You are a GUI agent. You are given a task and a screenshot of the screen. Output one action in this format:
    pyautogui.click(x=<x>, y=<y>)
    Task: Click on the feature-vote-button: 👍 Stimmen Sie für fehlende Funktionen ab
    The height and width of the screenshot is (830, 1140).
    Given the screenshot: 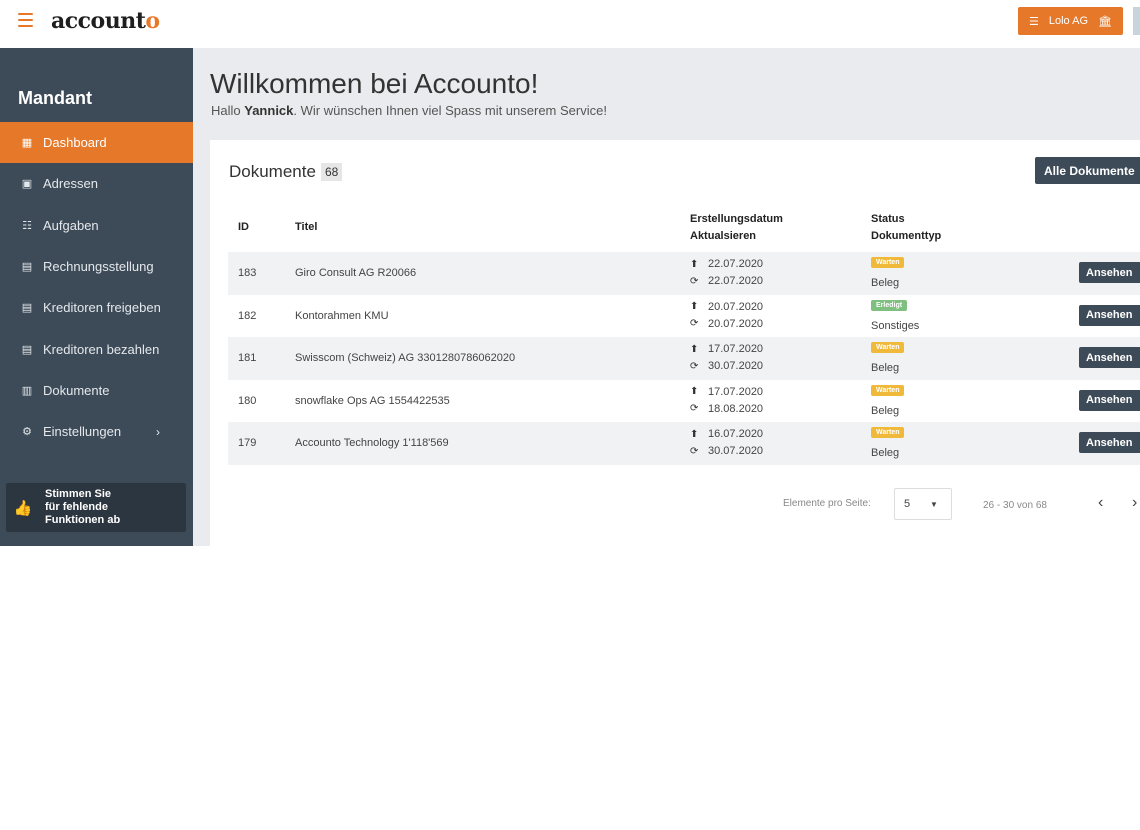 What is the action you would take?
    pyautogui.click(x=96, y=507)
    